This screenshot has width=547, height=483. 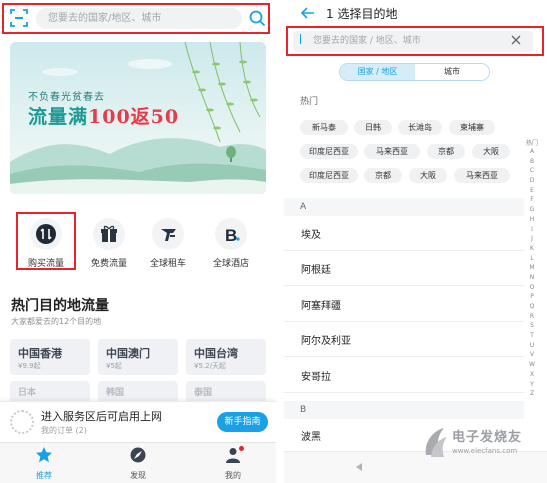 I want to click on section-header-a: A, so click(x=404, y=207).